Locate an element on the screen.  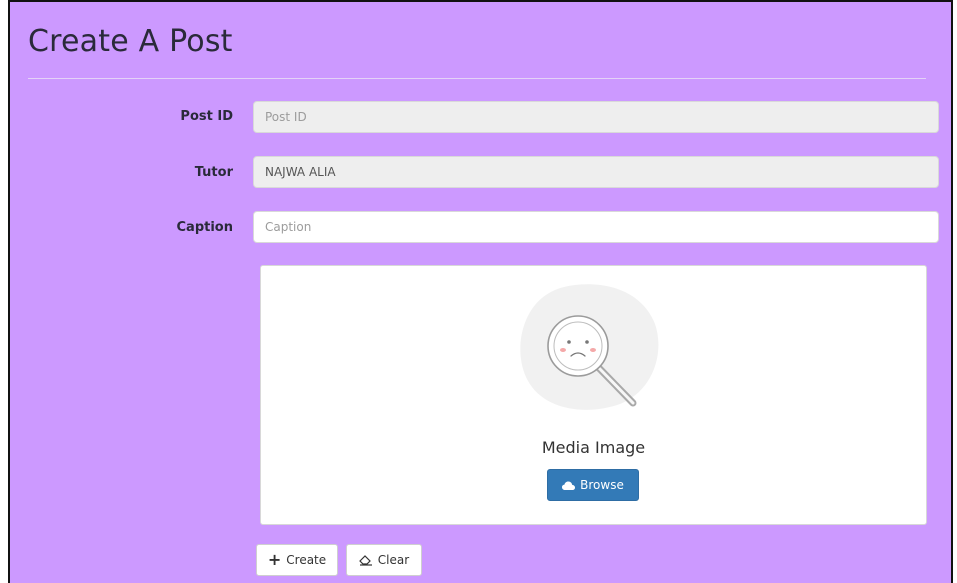
caption-label: Caption is located at coordinates (204, 227).